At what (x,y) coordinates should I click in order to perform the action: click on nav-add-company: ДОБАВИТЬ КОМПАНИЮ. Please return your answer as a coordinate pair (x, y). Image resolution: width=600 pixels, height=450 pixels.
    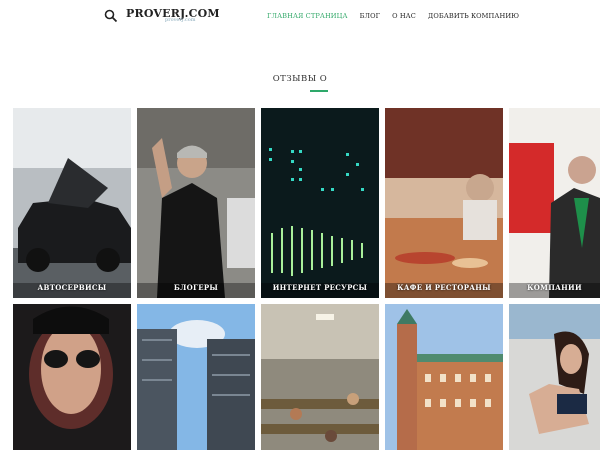
    Looking at the image, I should click on (473, 16).